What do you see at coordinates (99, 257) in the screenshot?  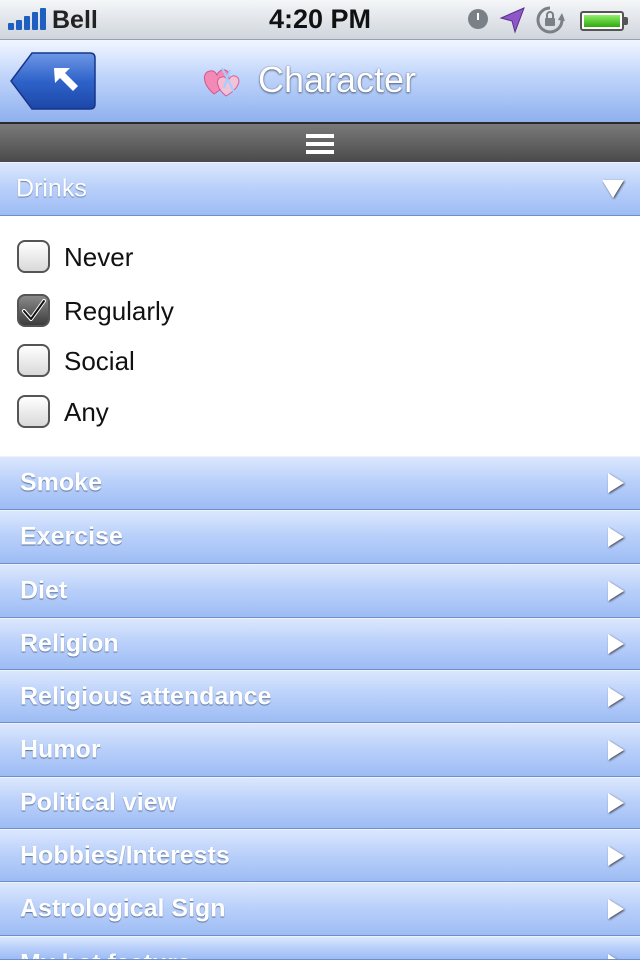 I see `option-label: Never` at bounding box center [99, 257].